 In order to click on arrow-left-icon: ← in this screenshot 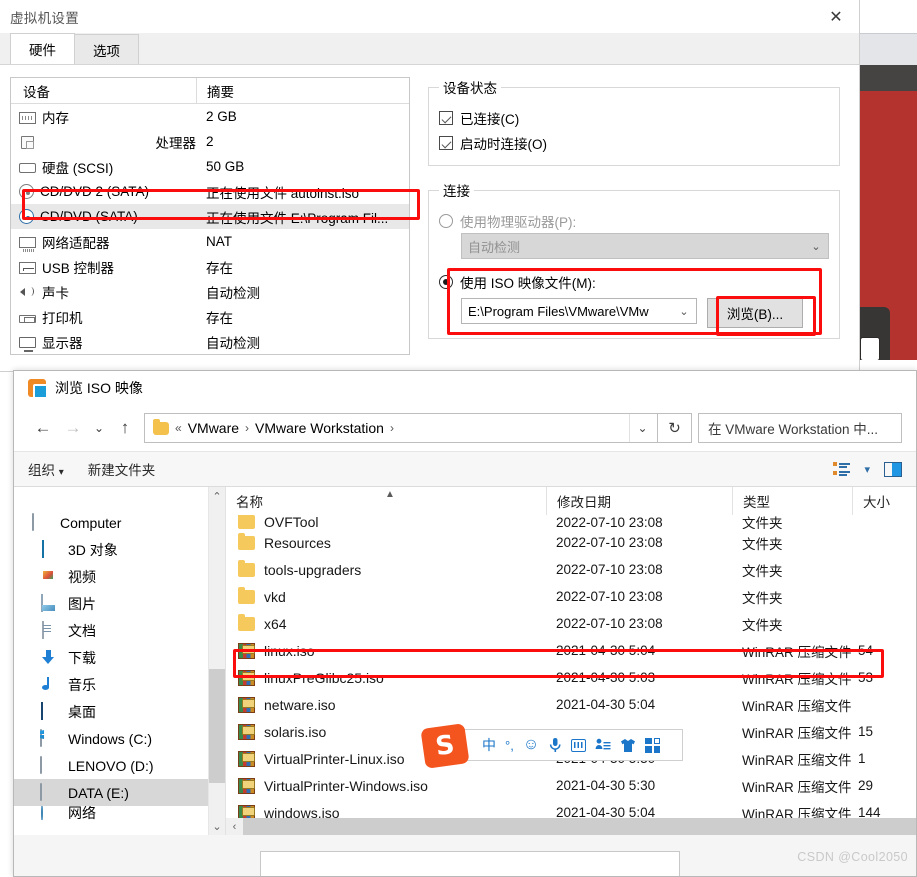, I will do `click(43, 428)`.